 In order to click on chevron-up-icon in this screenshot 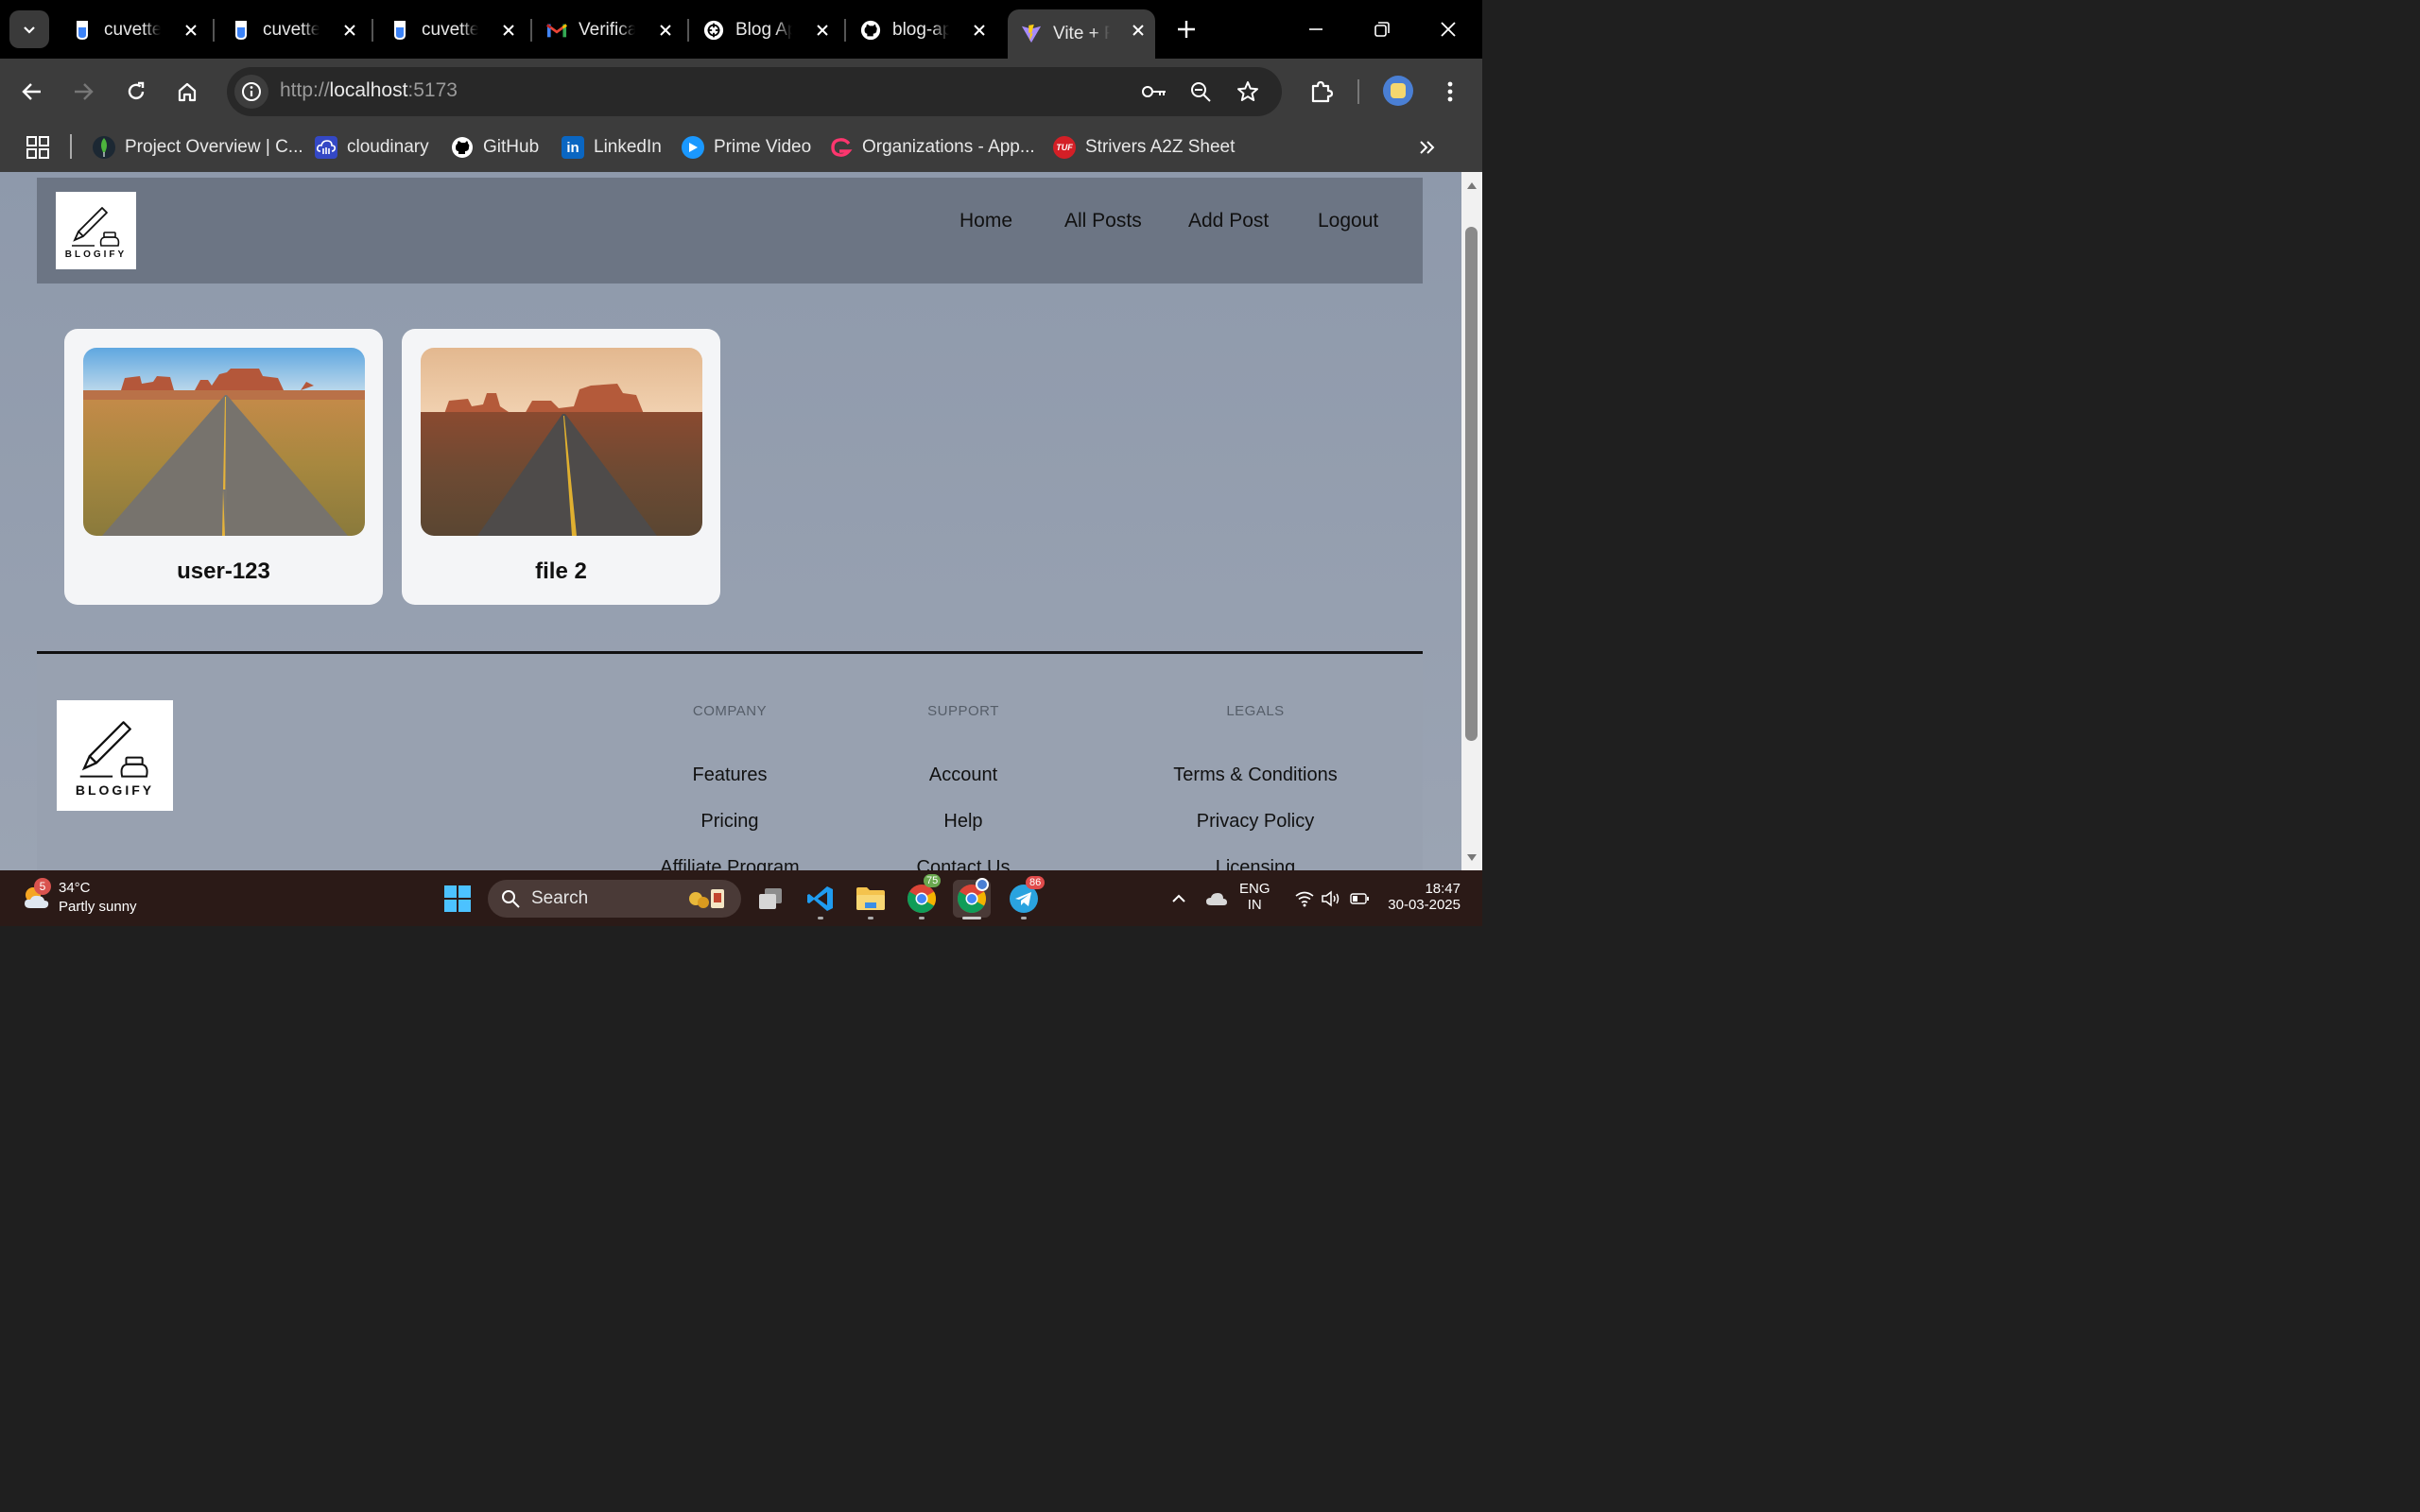, I will do `click(1178, 898)`.